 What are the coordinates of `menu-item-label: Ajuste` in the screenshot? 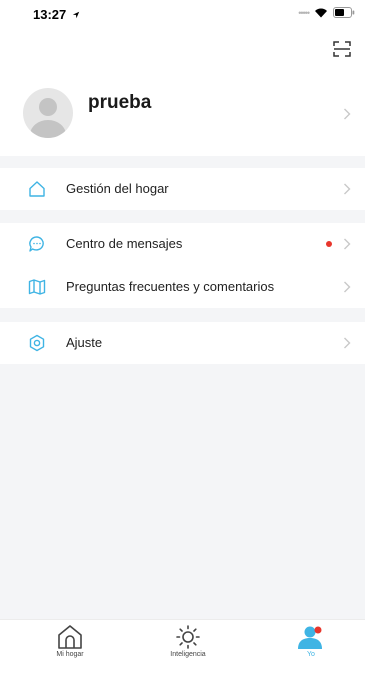 It's located at (84, 342).